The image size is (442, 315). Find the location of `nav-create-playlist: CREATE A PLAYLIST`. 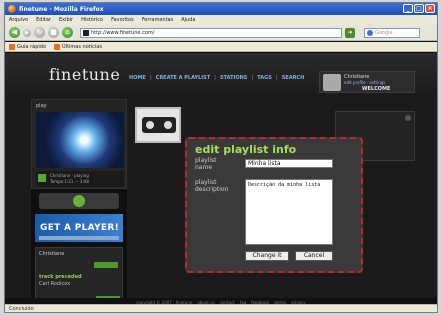

nav-create-playlist: CREATE A PLAYLIST is located at coordinates (183, 78).